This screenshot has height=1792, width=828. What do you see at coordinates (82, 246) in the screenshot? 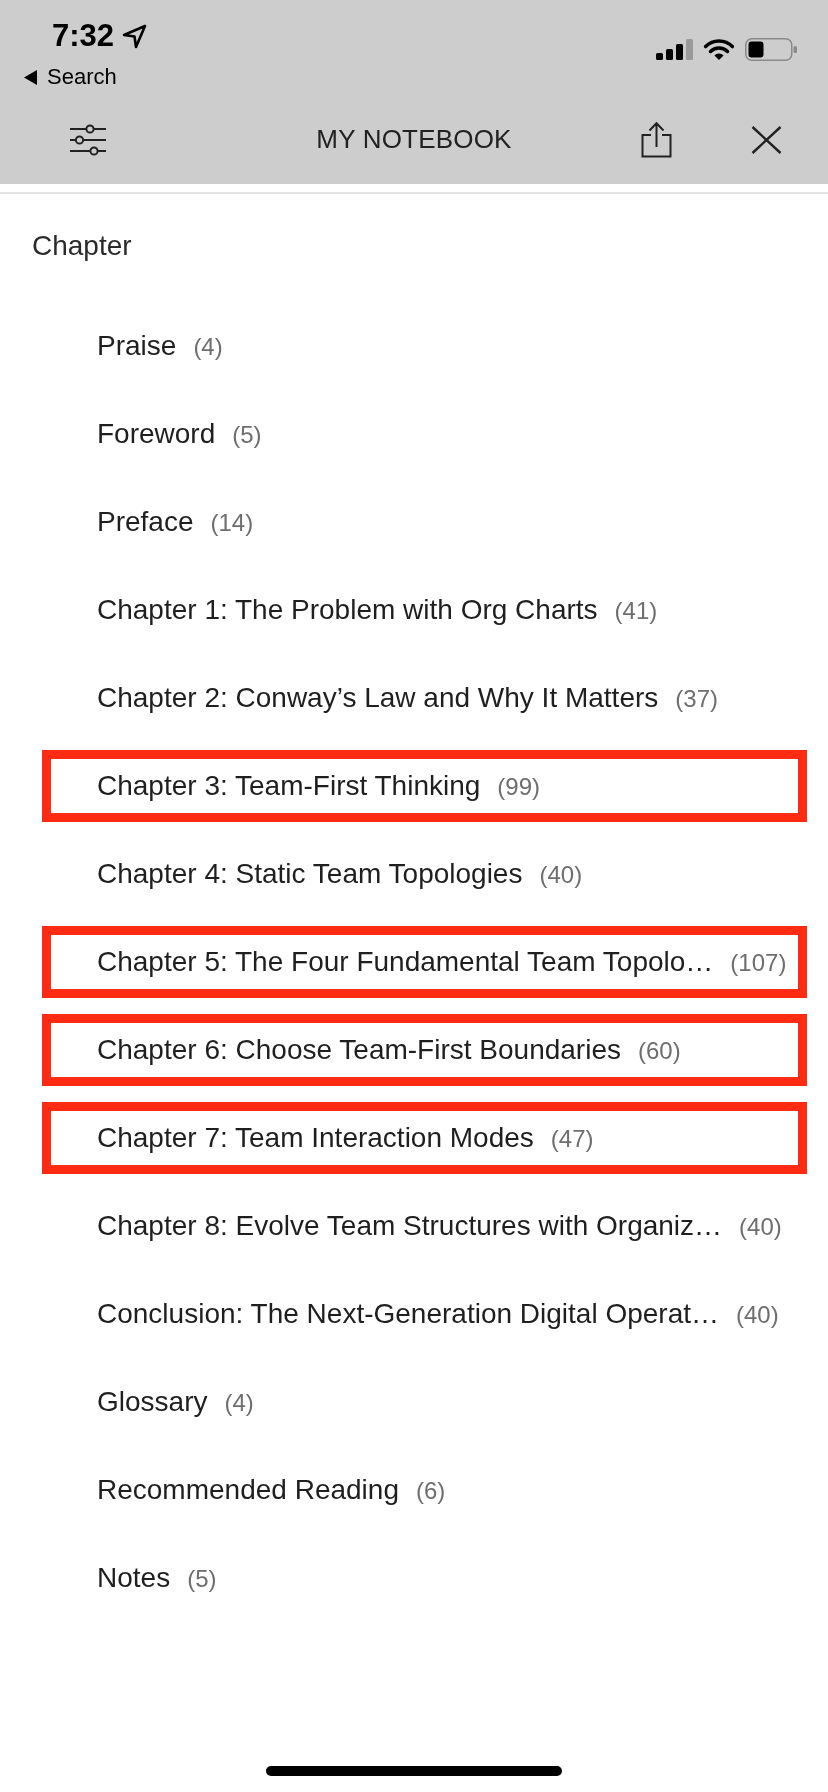
I see `section-heading: Chapter` at bounding box center [82, 246].